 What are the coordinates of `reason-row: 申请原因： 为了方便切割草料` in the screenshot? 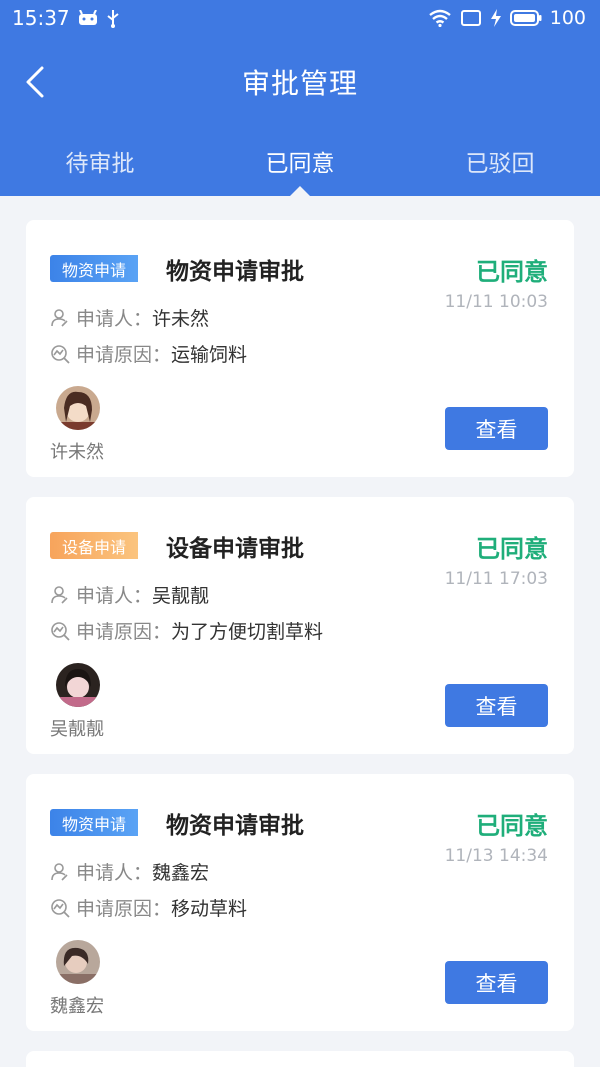 It's located at (186, 630).